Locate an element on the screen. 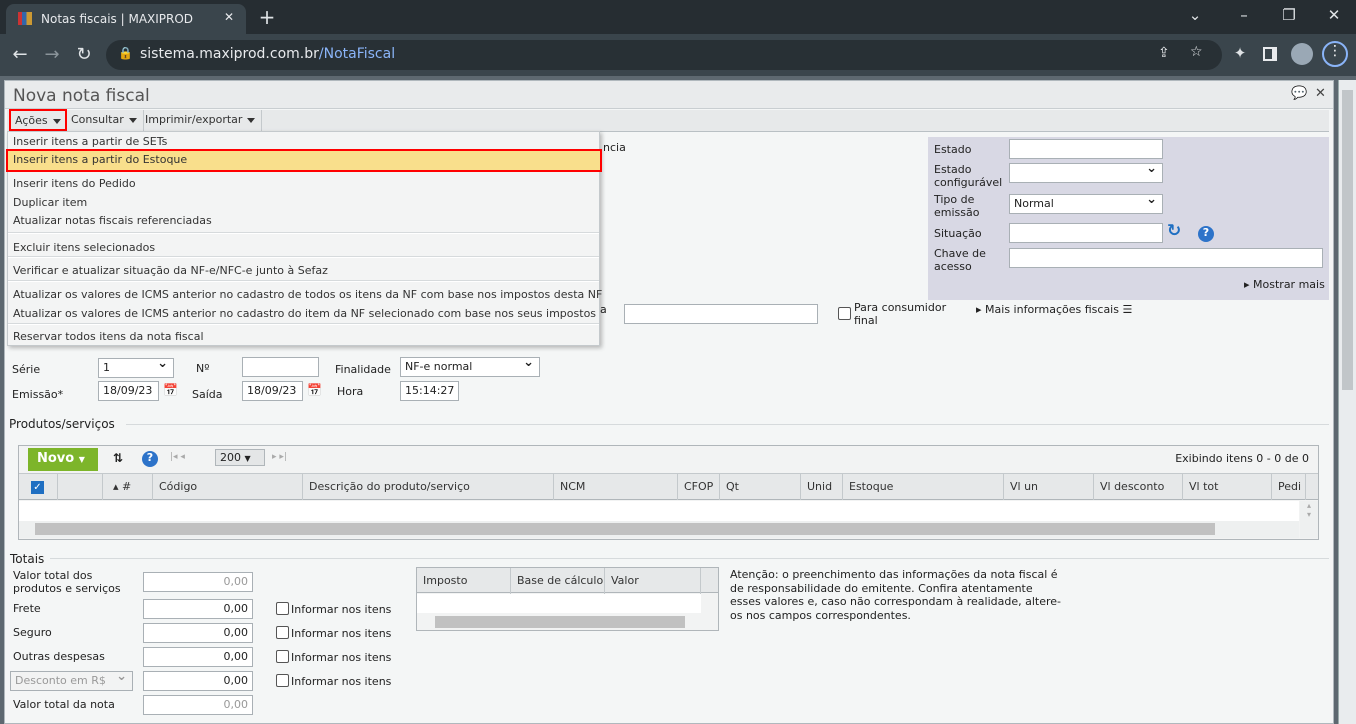 This screenshot has height=724, width=1356. url-host: sistema.maxiprod.com.br is located at coordinates (229, 54).